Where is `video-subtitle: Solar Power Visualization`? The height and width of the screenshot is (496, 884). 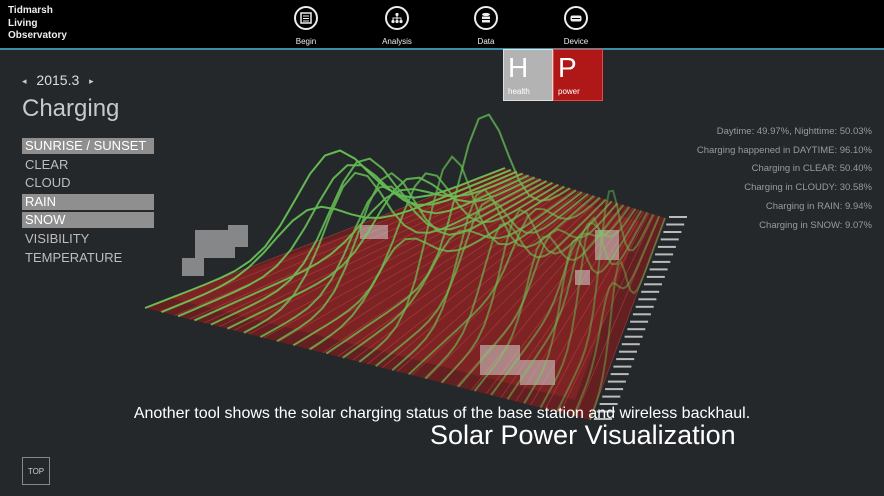 video-subtitle: Solar Power Visualization is located at coordinates (583, 435).